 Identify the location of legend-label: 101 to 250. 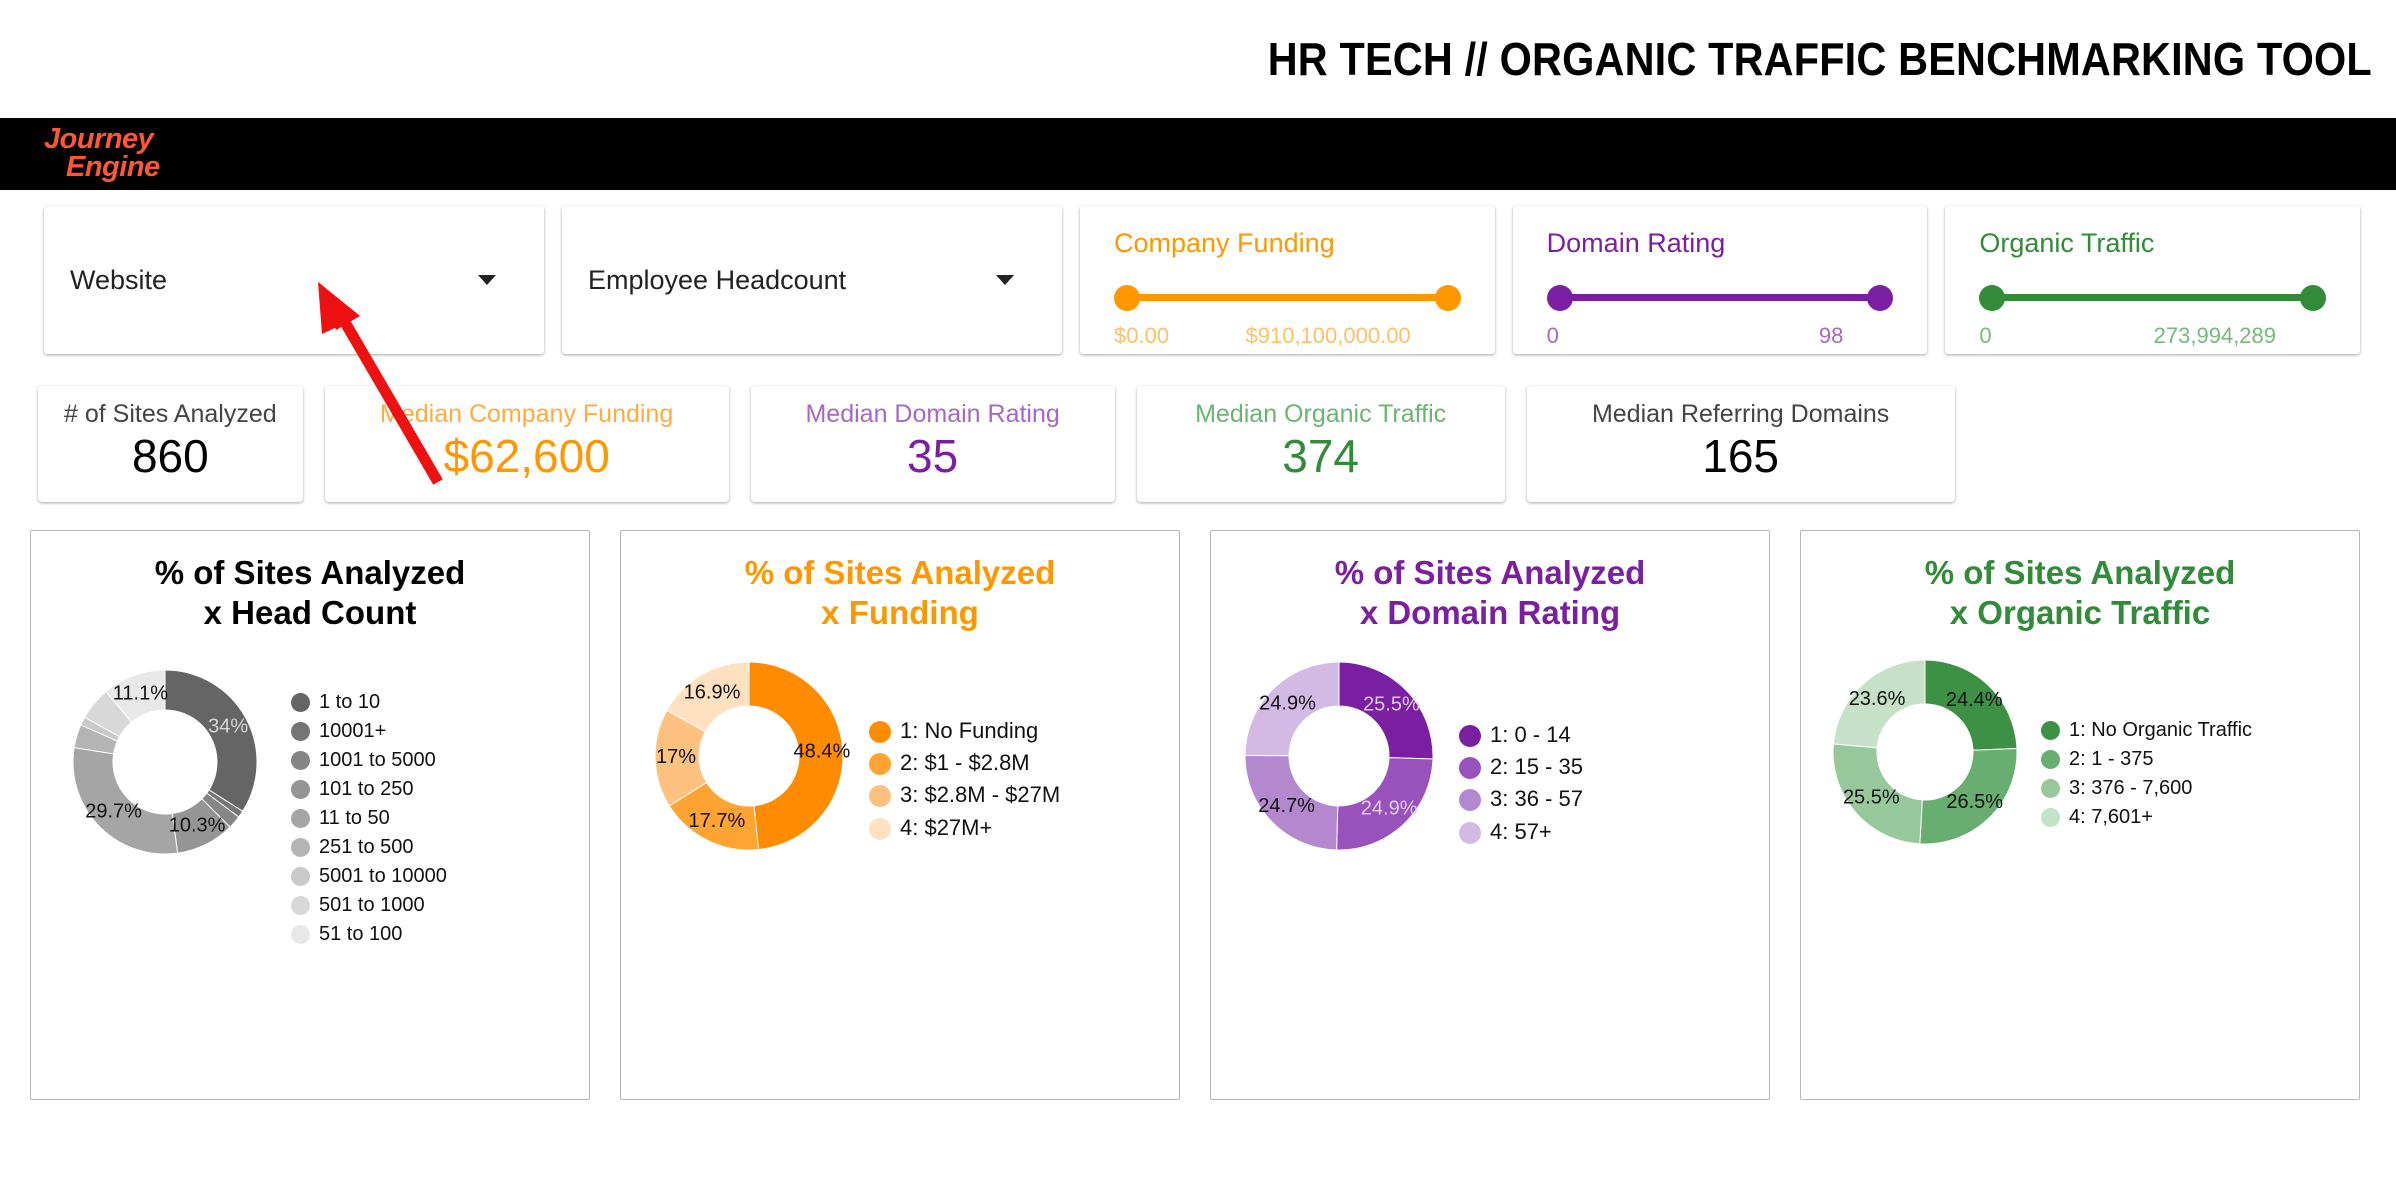
(366, 788).